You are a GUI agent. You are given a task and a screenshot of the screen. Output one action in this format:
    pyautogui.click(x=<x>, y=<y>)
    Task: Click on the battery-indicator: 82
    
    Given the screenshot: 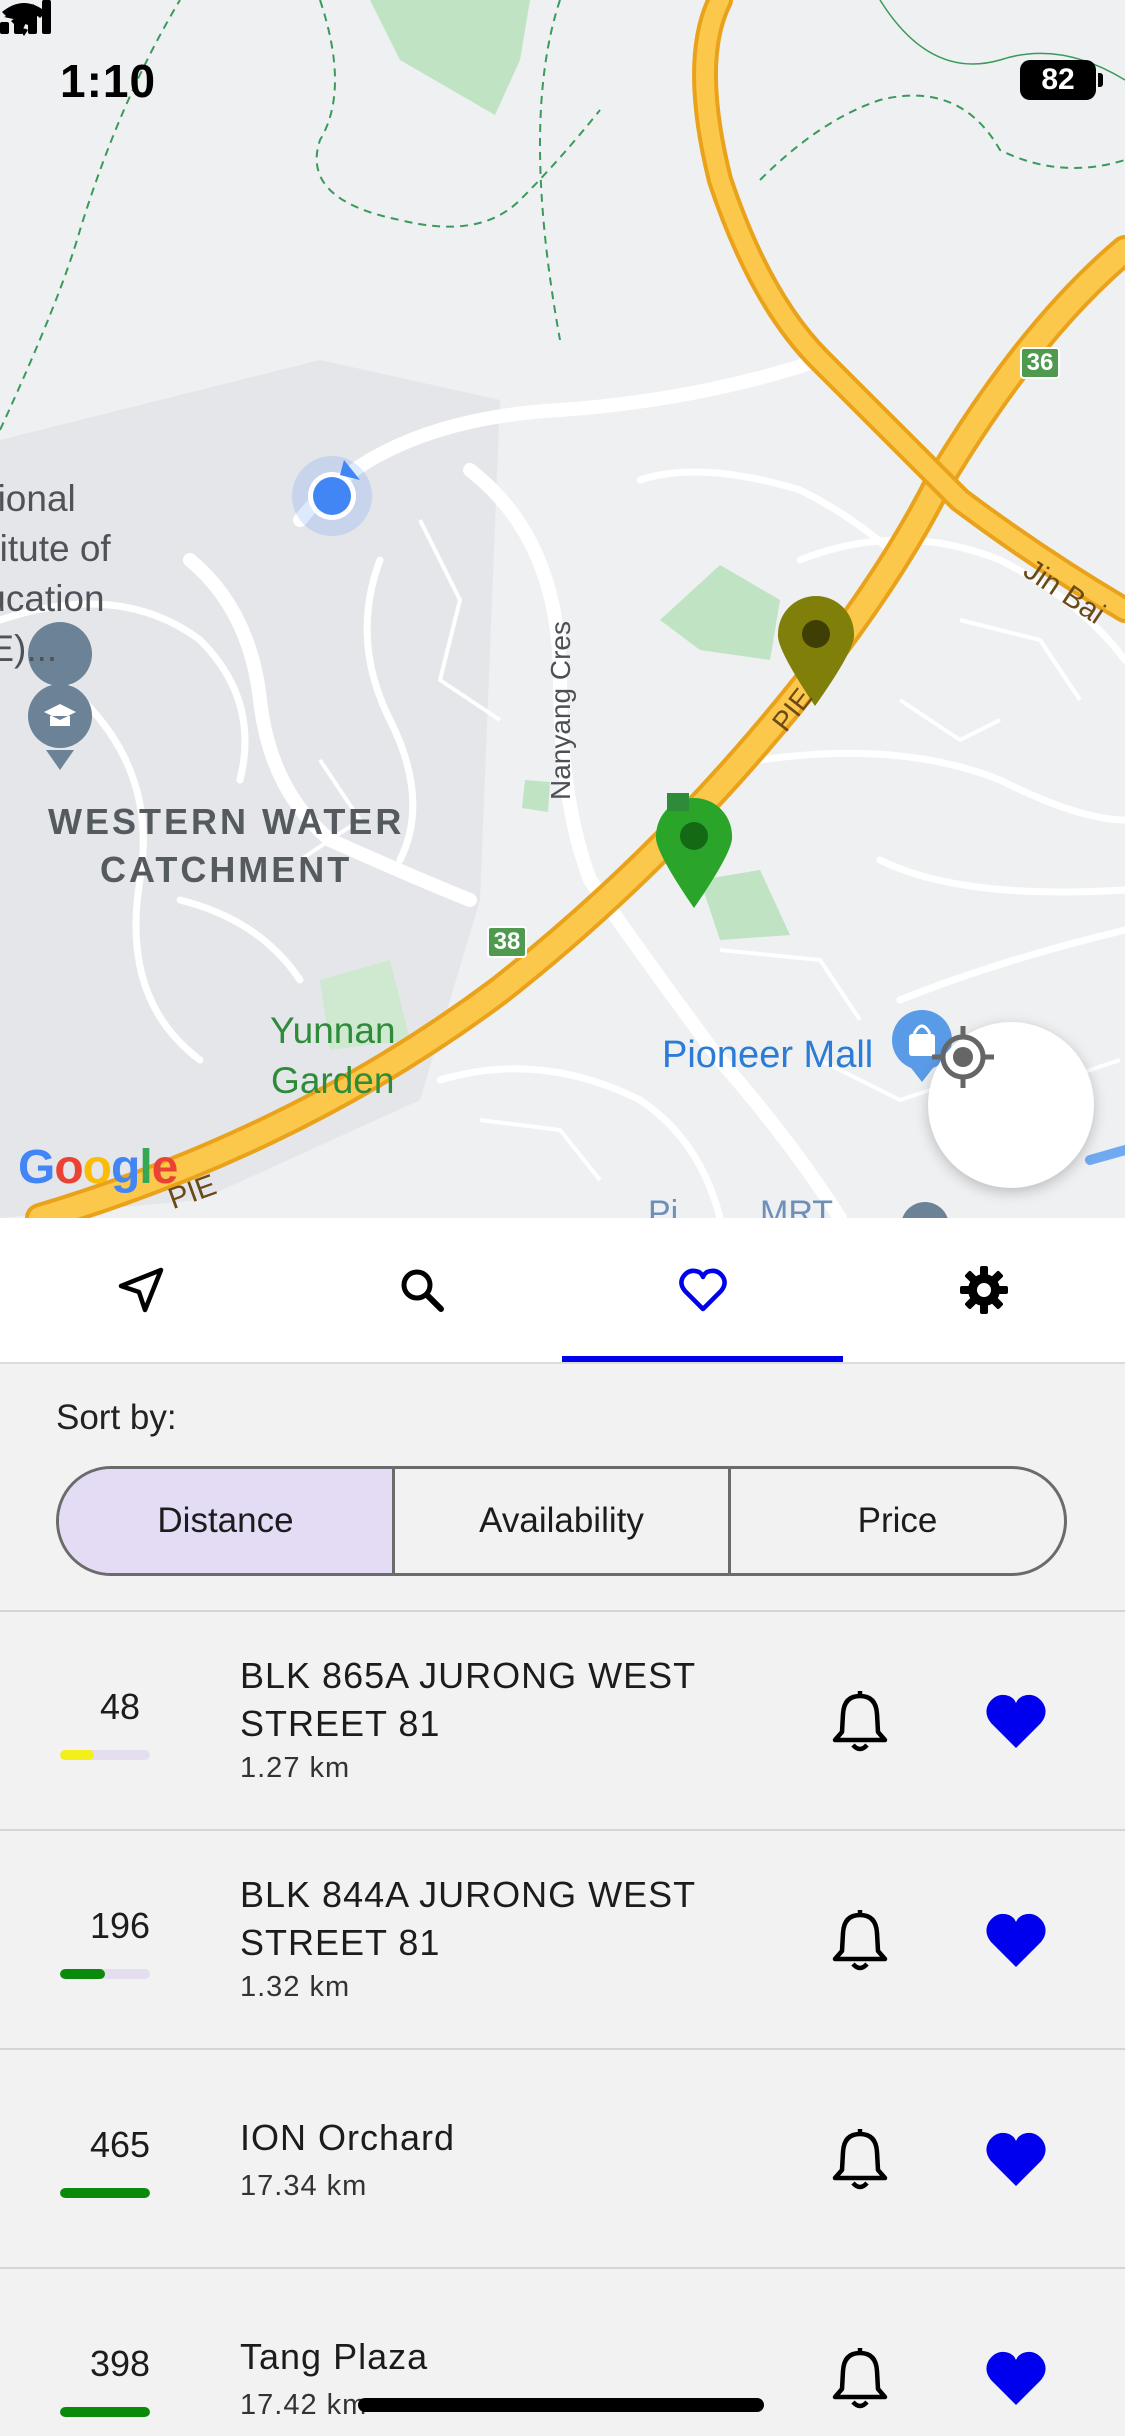 What is the action you would take?
    pyautogui.click(x=1061, y=80)
    